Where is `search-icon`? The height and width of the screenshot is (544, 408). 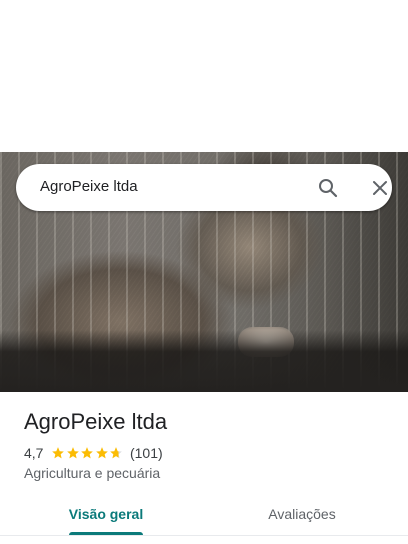
search-icon is located at coordinates (328, 188).